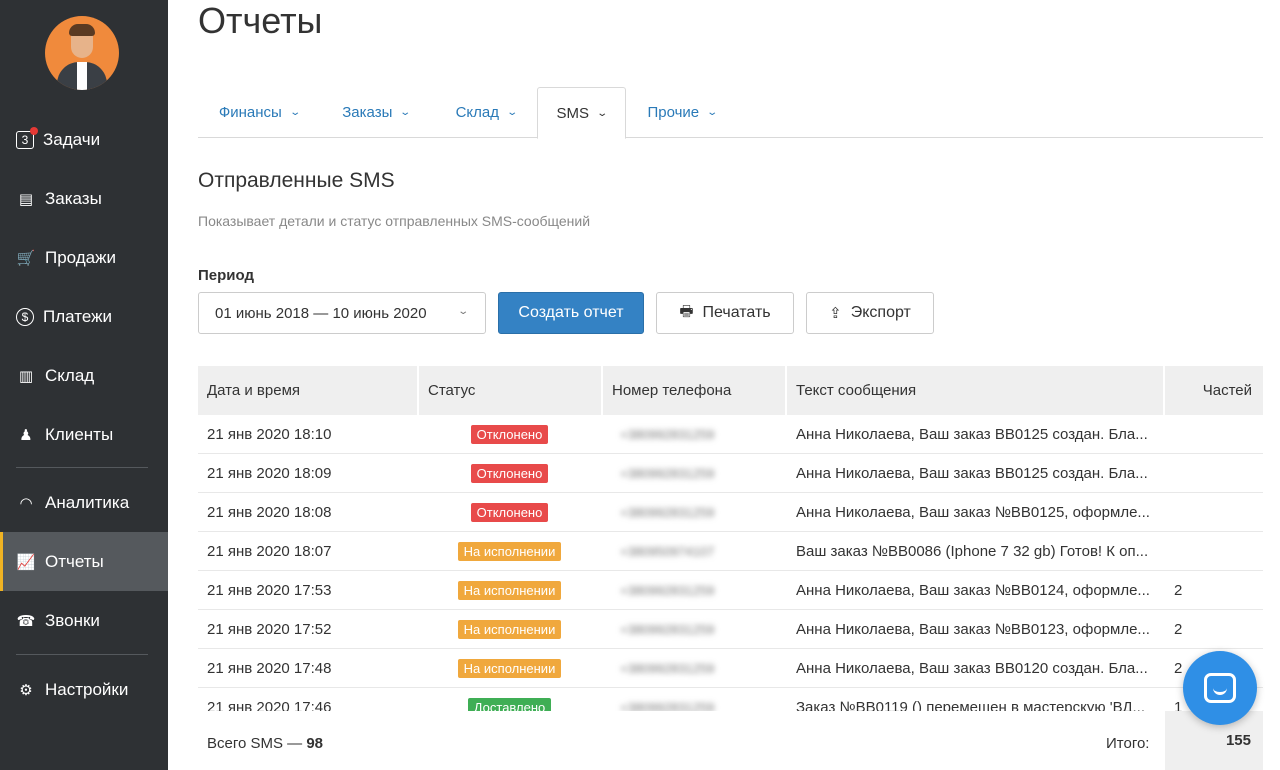  Describe the element at coordinates (26, 199) in the screenshot. I see `orders-icon: ▤` at that location.